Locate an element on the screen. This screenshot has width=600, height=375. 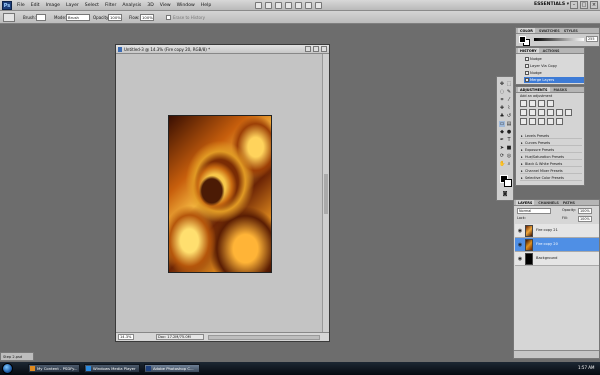
preset-curves: Curves Presets is located at coordinates (551, 143).